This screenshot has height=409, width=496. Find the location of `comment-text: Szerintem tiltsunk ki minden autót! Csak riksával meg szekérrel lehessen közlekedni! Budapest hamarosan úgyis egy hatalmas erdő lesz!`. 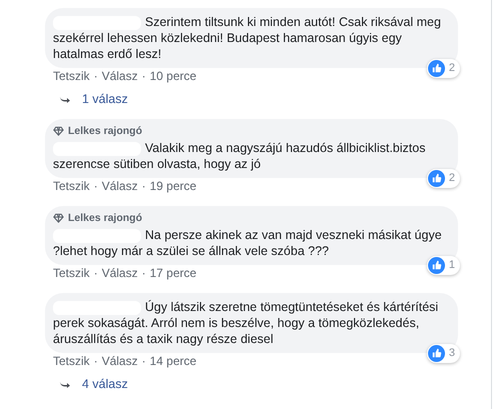

comment-text: Szerintem tiltsunk ki minden autót! Csak riksával meg szekérrel lehessen közlekedni! Budapest hamarosan úgyis egy hatalmas erdő lesz! is located at coordinates (247, 38).